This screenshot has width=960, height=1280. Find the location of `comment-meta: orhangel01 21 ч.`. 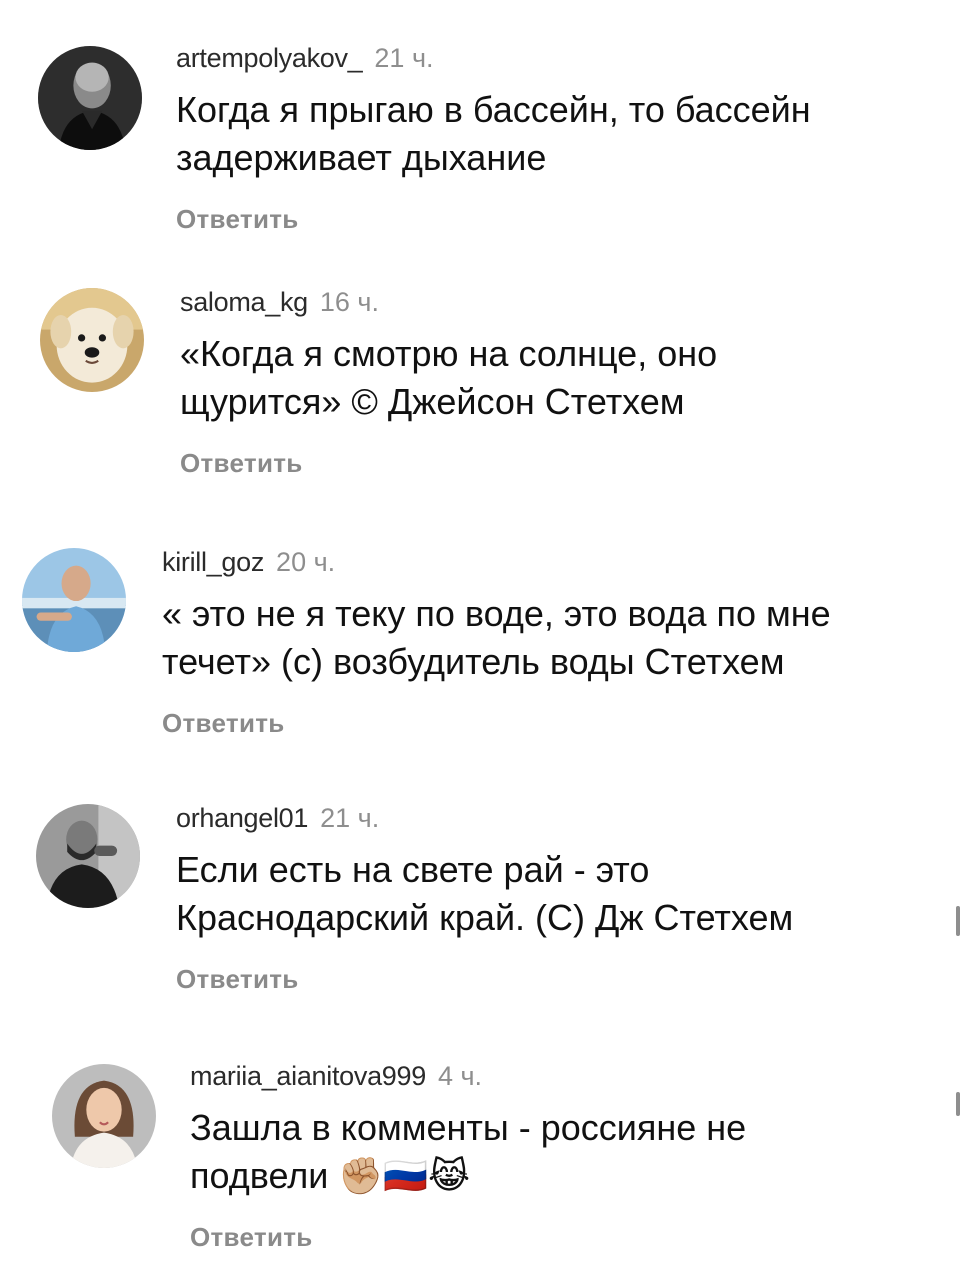

comment-meta: orhangel01 21 ч. is located at coordinates (484, 818).